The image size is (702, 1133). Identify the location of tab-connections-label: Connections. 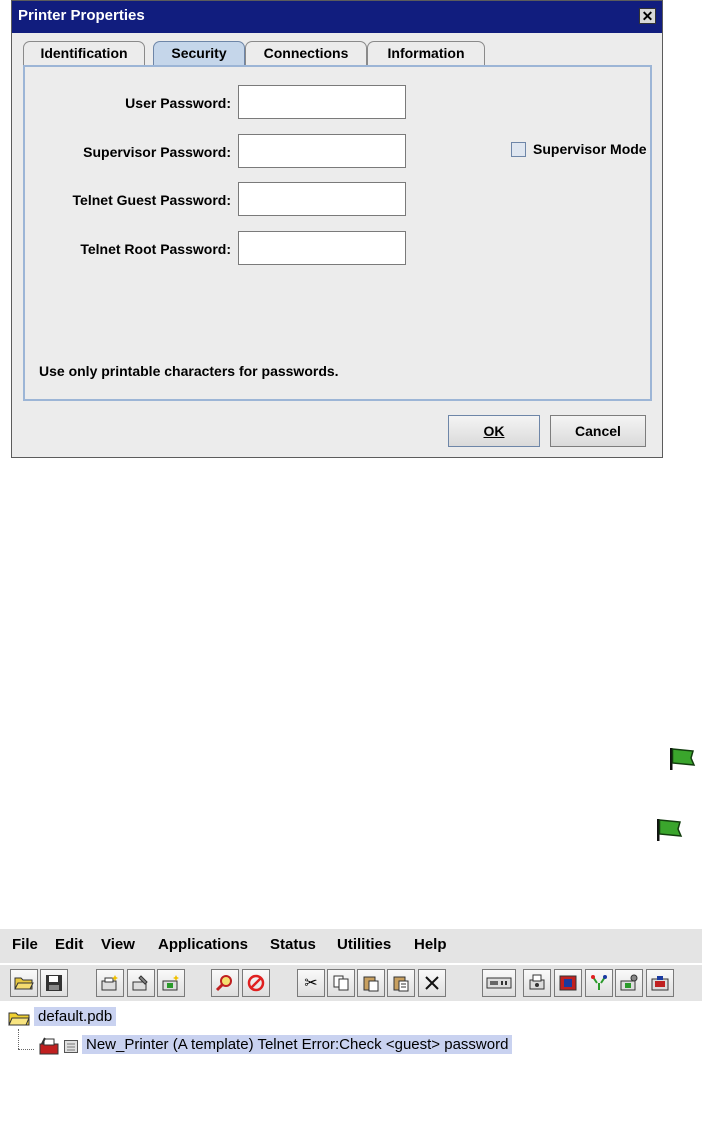
(306, 53).